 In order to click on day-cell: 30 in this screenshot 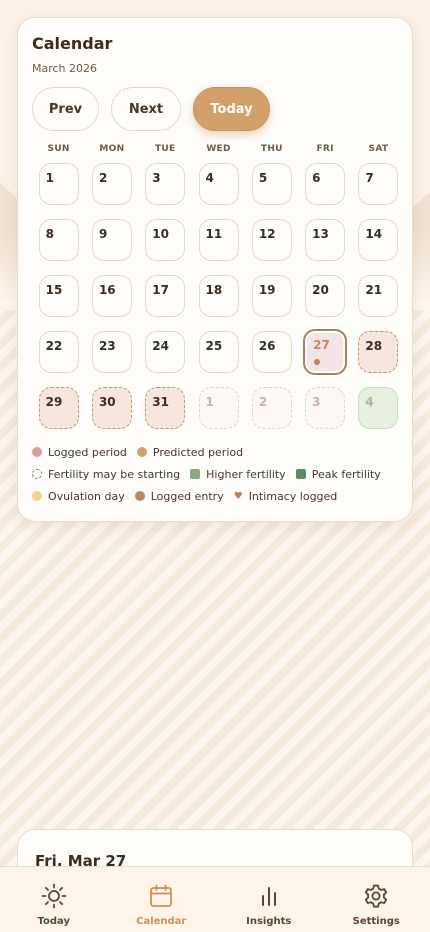, I will do `click(111, 408)`.